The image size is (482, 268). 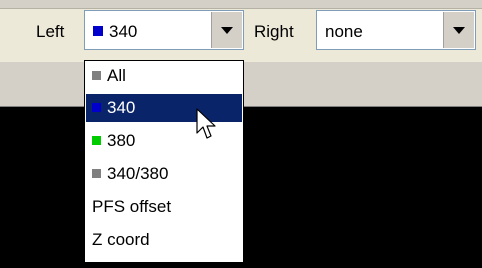 What do you see at coordinates (164, 240) in the screenshot?
I see `dropdown-item-z-coord: Z coord` at bounding box center [164, 240].